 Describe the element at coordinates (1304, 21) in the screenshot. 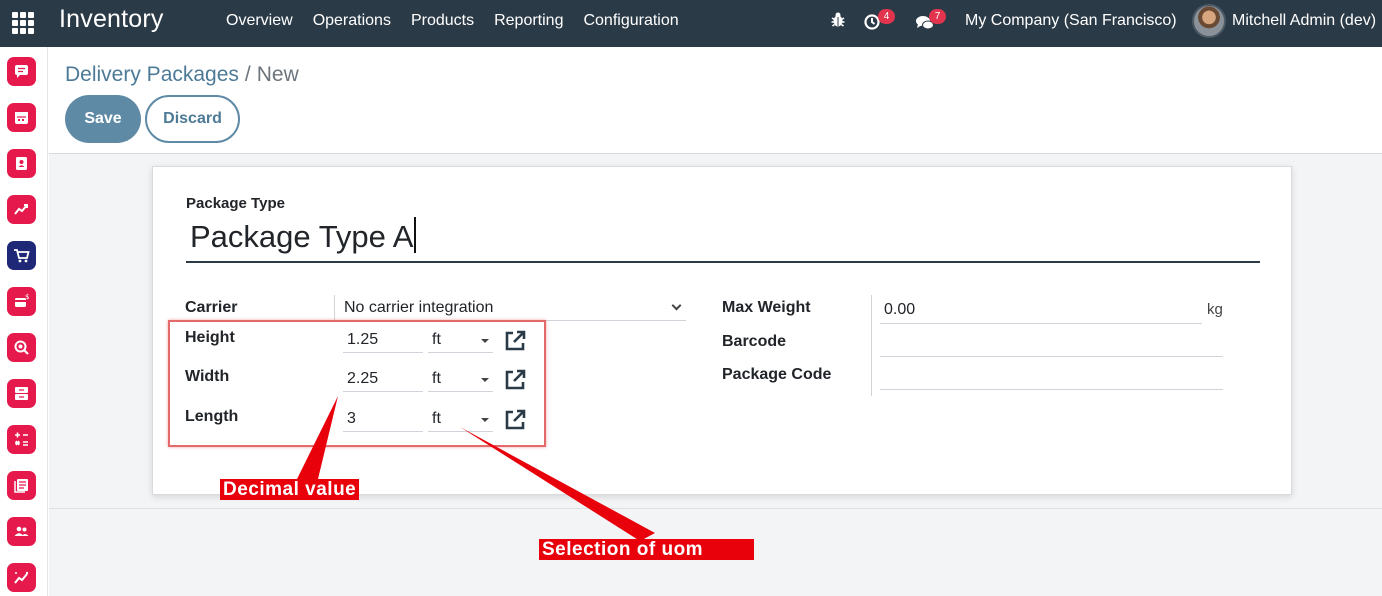

I see `user-menu: Mitchell Admin (dev)` at that location.